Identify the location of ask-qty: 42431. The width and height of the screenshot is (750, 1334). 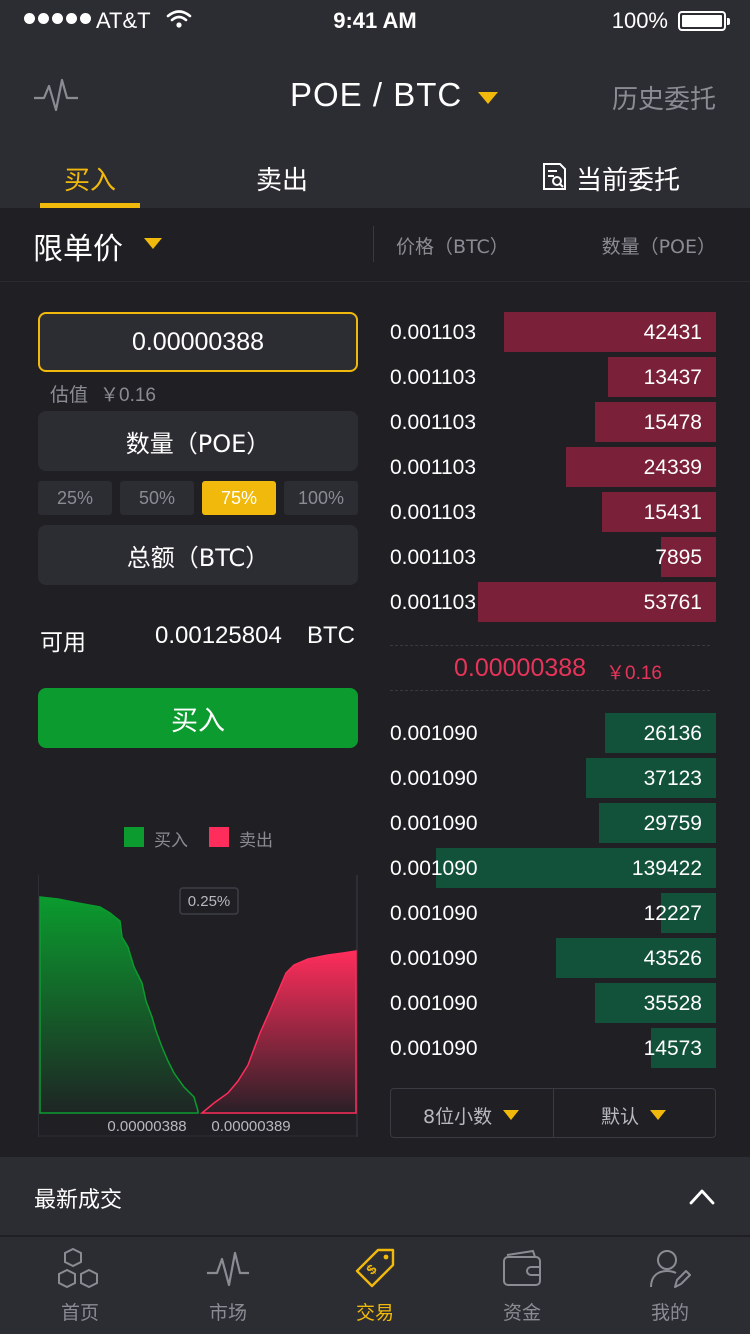
(672, 332).